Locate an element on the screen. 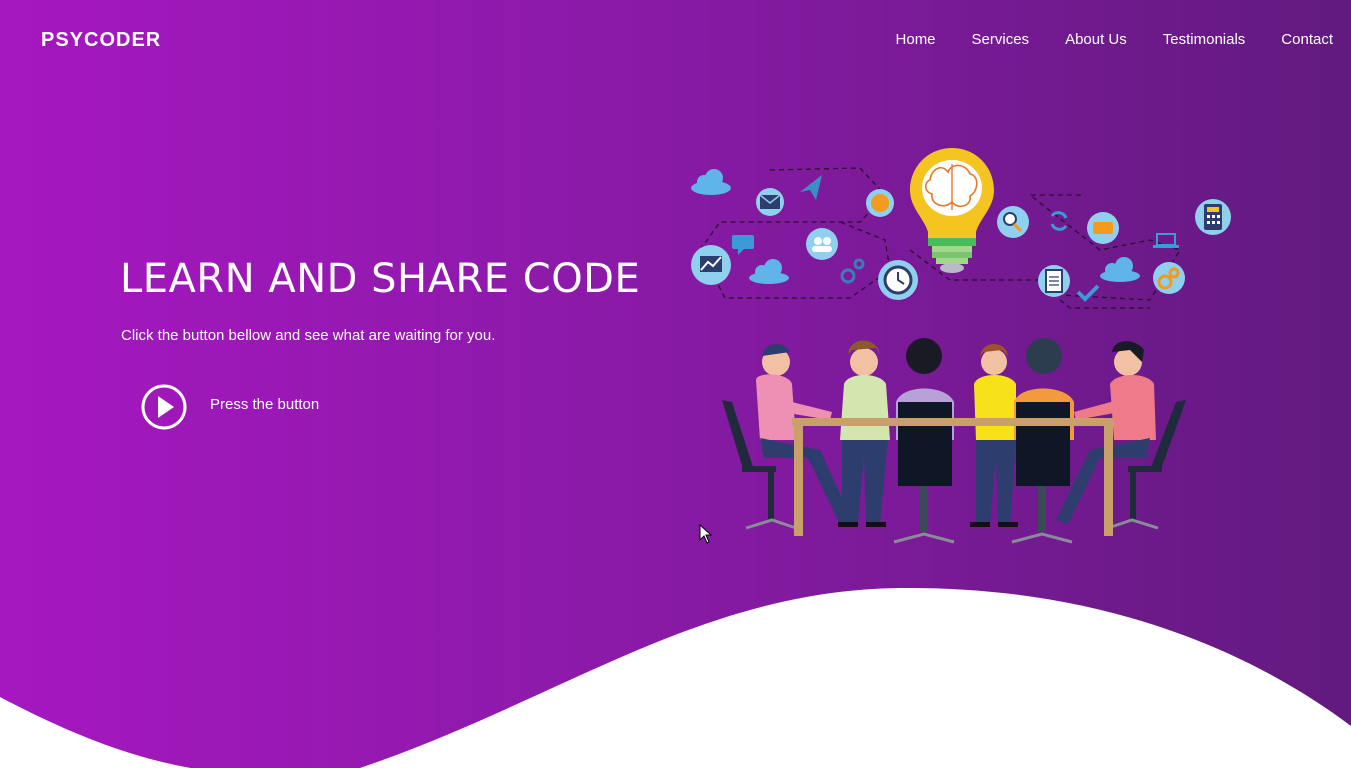 The width and height of the screenshot is (1351, 768). paper-plane-icon is located at coordinates (811, 187).